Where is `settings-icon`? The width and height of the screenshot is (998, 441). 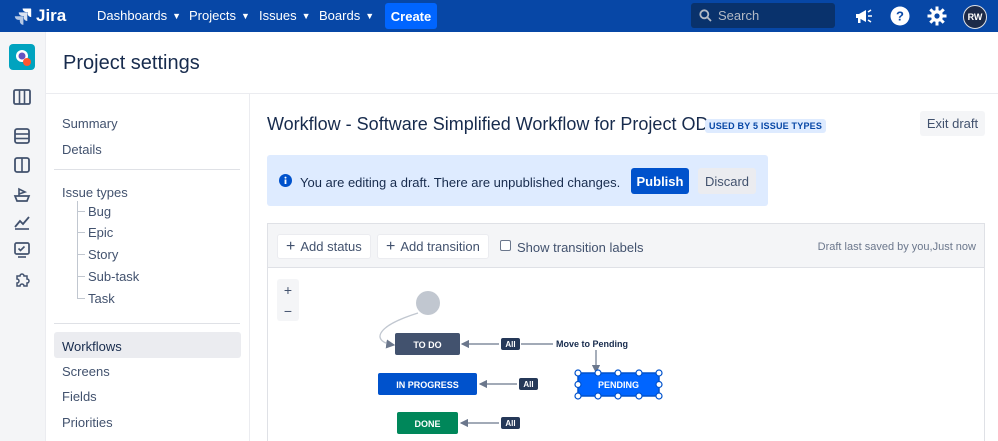 settings-icon is located at coordinates (937, 16).